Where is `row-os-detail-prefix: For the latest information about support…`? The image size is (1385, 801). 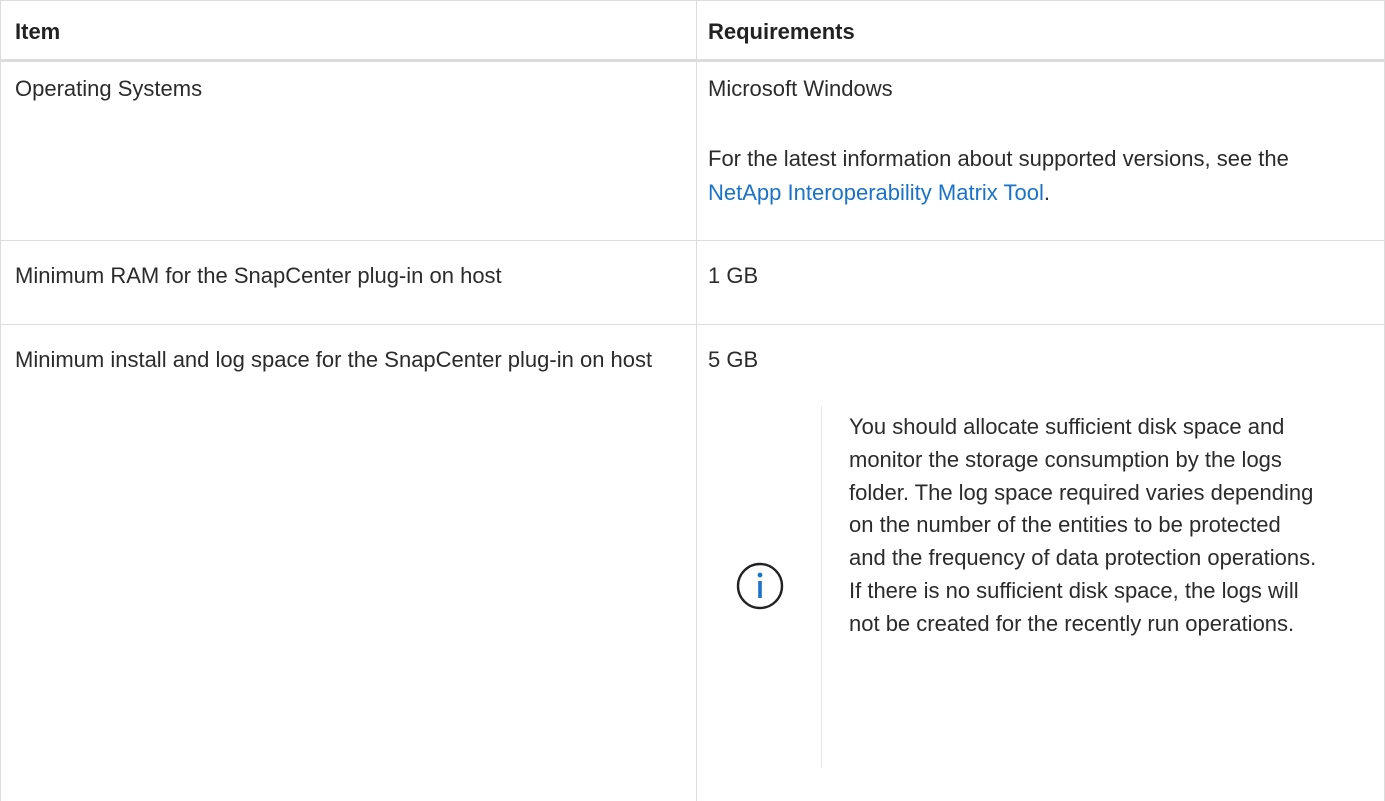 row-os-detail-prefix: For the latest information about support… is located at coordinates (998, 158).